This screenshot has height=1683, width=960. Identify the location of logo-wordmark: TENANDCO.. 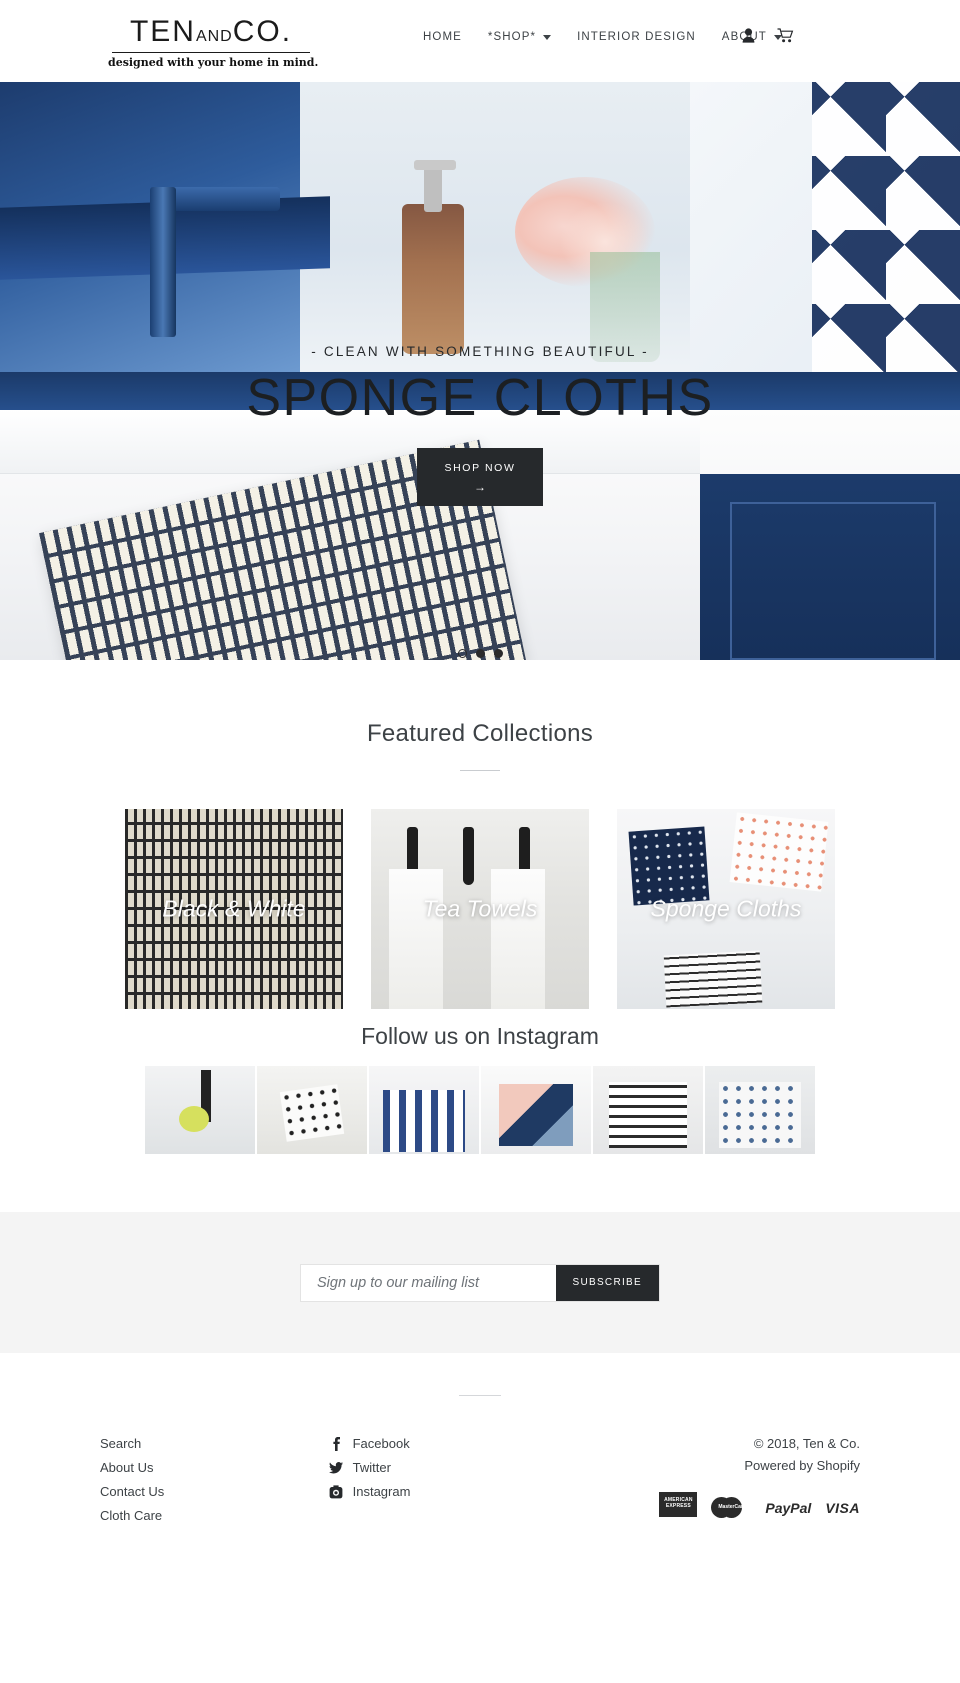
(211, 31).